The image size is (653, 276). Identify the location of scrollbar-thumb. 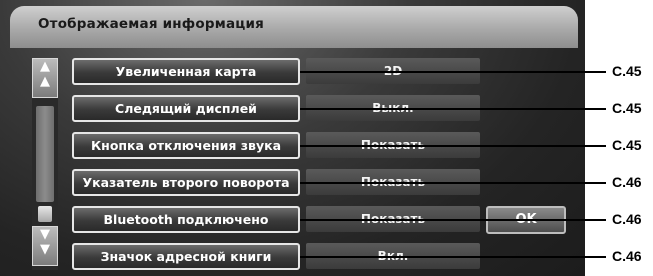
(45, 214).